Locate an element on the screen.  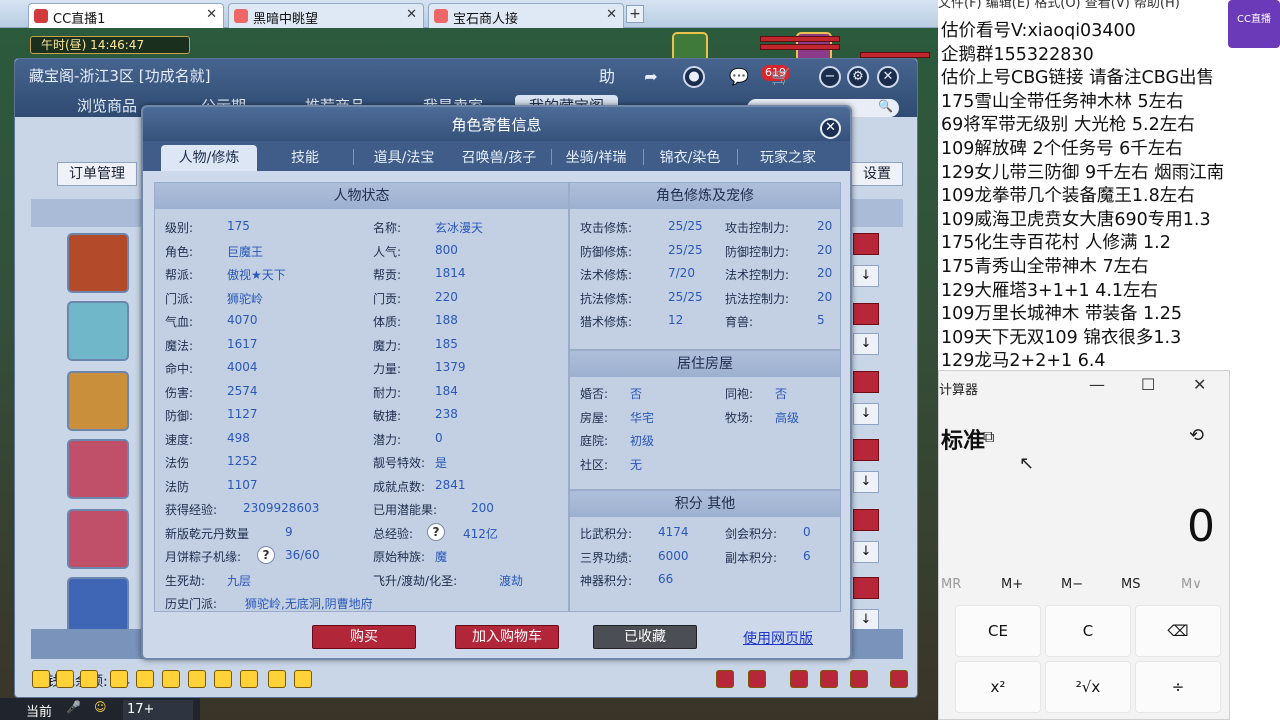
favorited-button: 已收藏 is located at coordinates (645, 637).